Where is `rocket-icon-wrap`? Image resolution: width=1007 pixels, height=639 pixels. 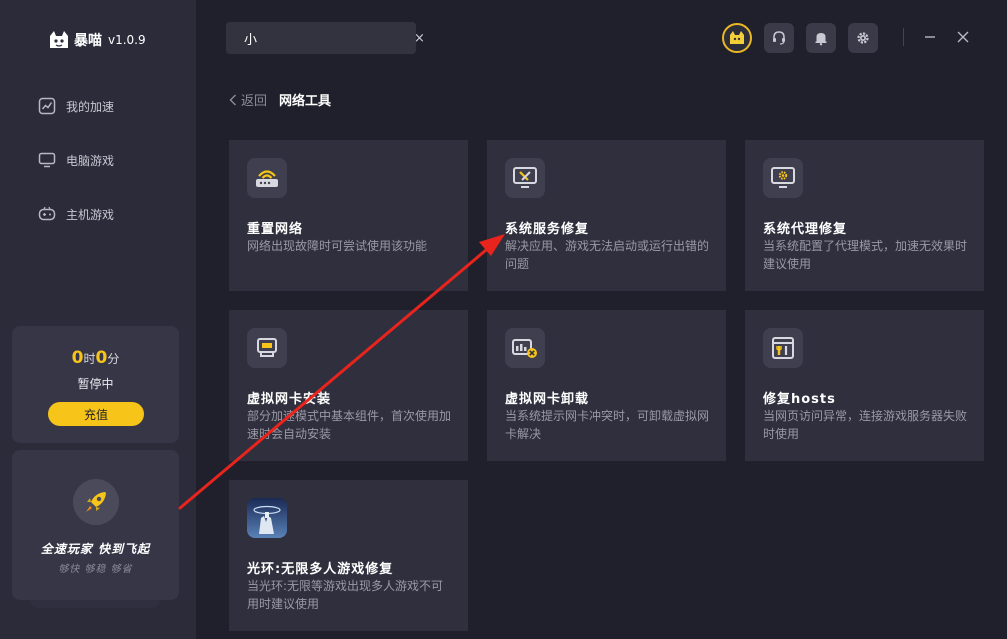
rocket-icon-wrap is located at coordinates (96, 502).